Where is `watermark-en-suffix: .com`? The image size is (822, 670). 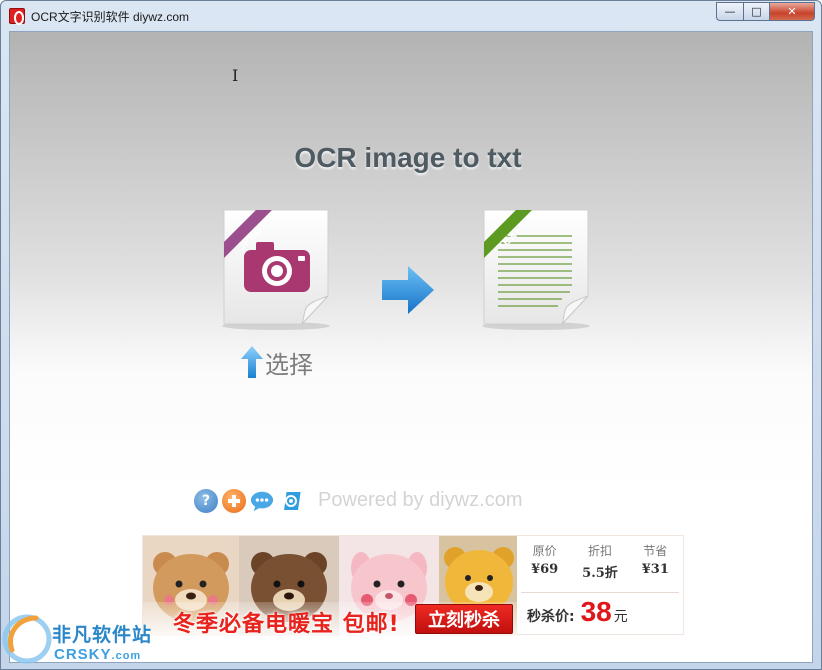
watermark-en-suffix: .com is located at coordinates (126, 656).